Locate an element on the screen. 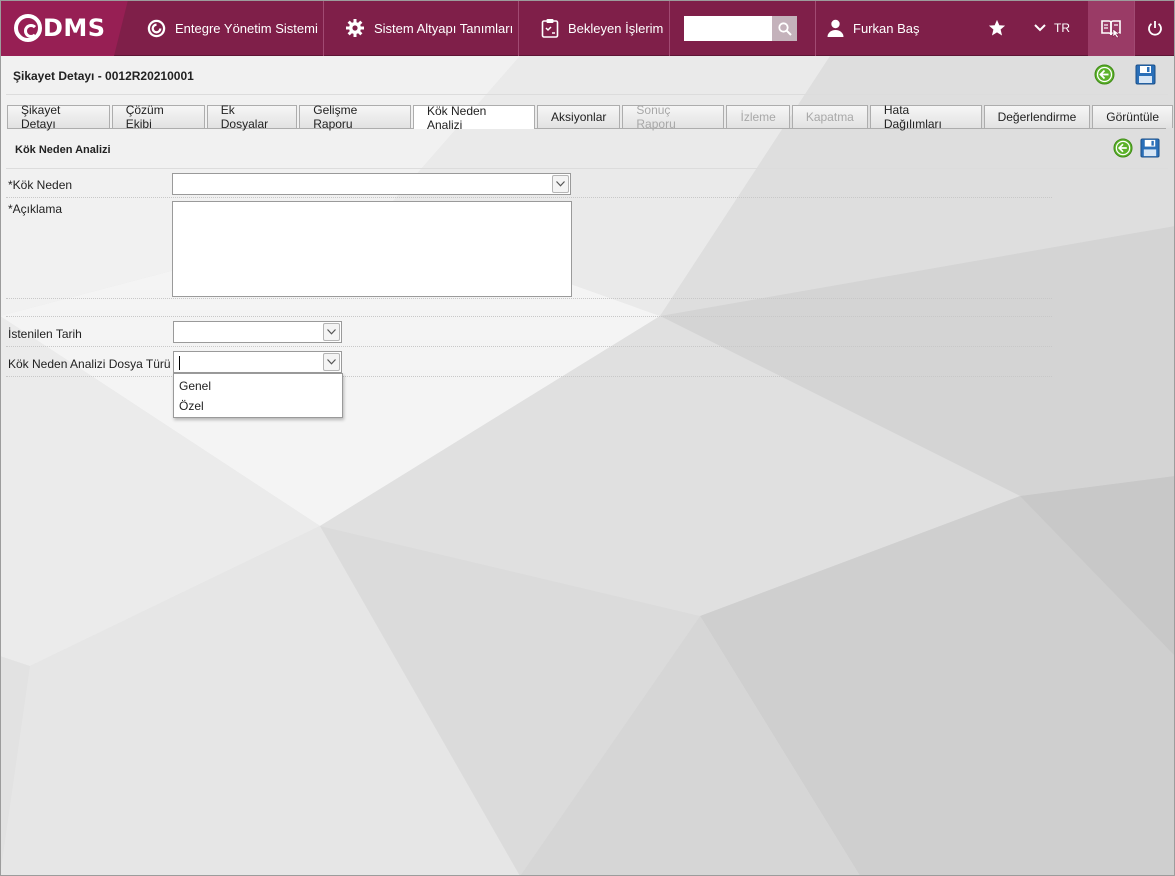 This screenshot has height=876, width=1175. tab-ek-dosyalar: Ek Dosyalar is located at coordinates (252, 117).